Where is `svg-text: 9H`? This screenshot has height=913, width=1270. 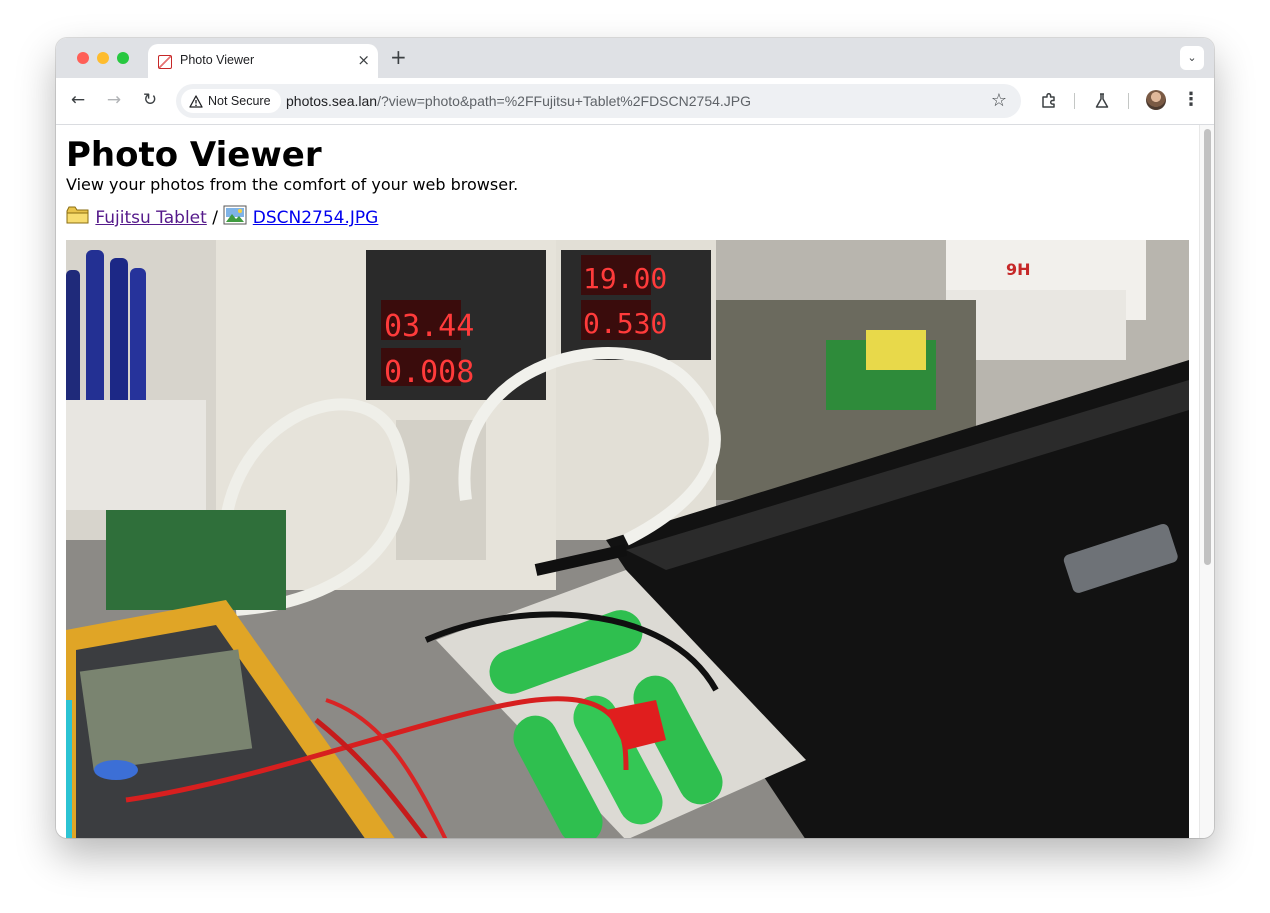 svg-text: 9H is located at coordinates (1018, 269).